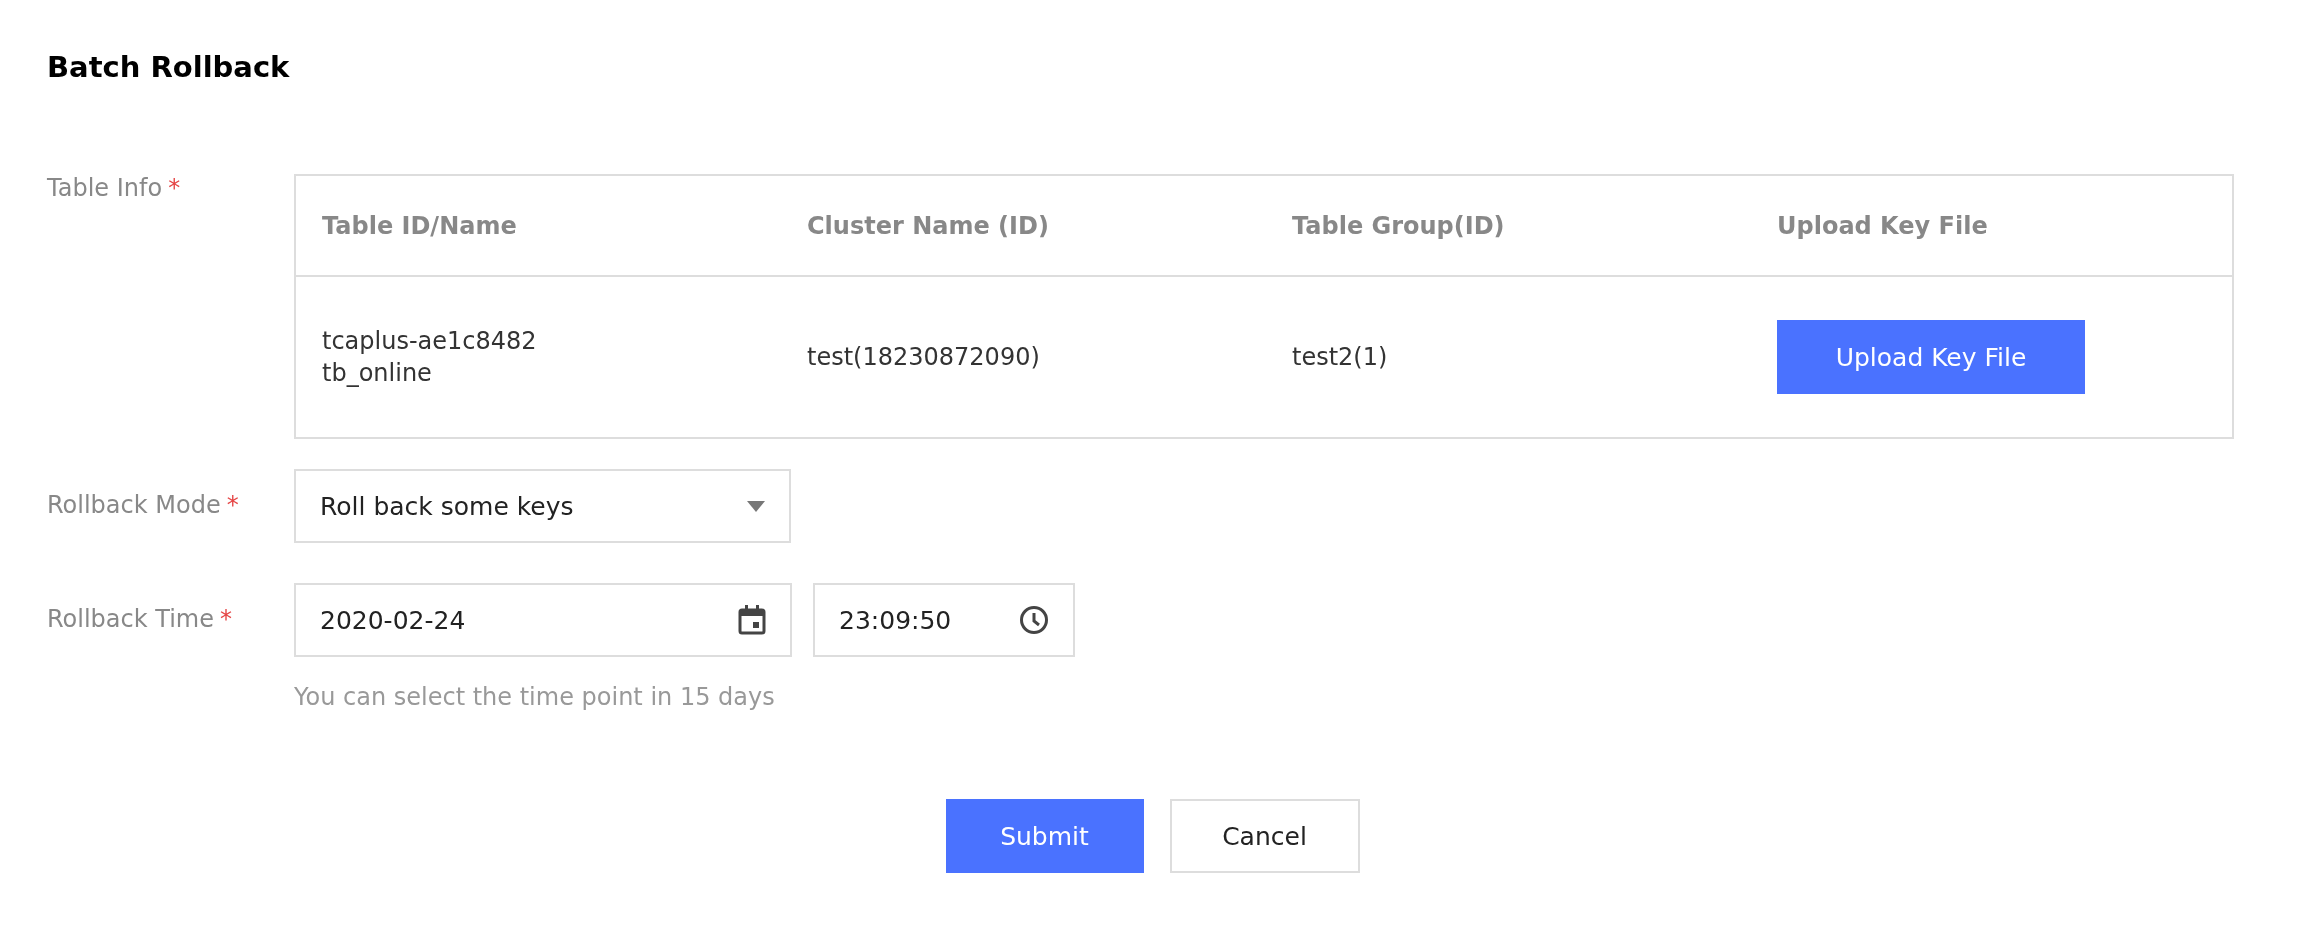  Describe the element at coordinates (923, 357) in the screenshot. I see `table-cell-text: test(18230872090)` at that location.